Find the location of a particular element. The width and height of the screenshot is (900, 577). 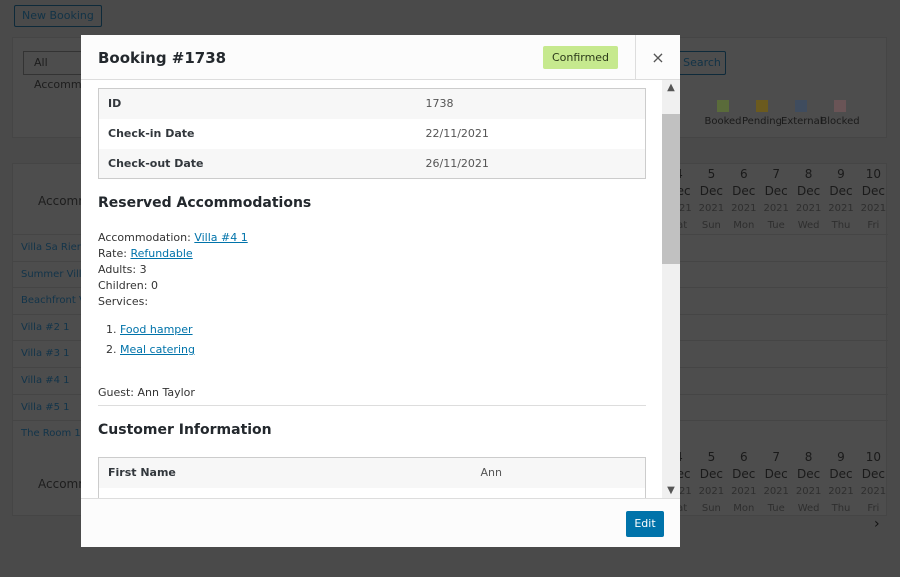

legend-label: External is located at coordinates (802, 121).